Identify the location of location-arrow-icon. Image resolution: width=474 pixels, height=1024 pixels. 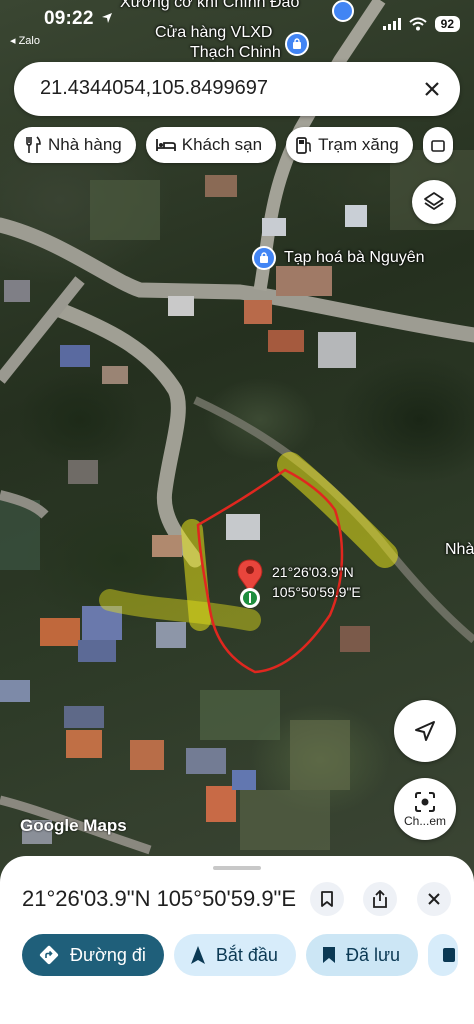
(107, 18).